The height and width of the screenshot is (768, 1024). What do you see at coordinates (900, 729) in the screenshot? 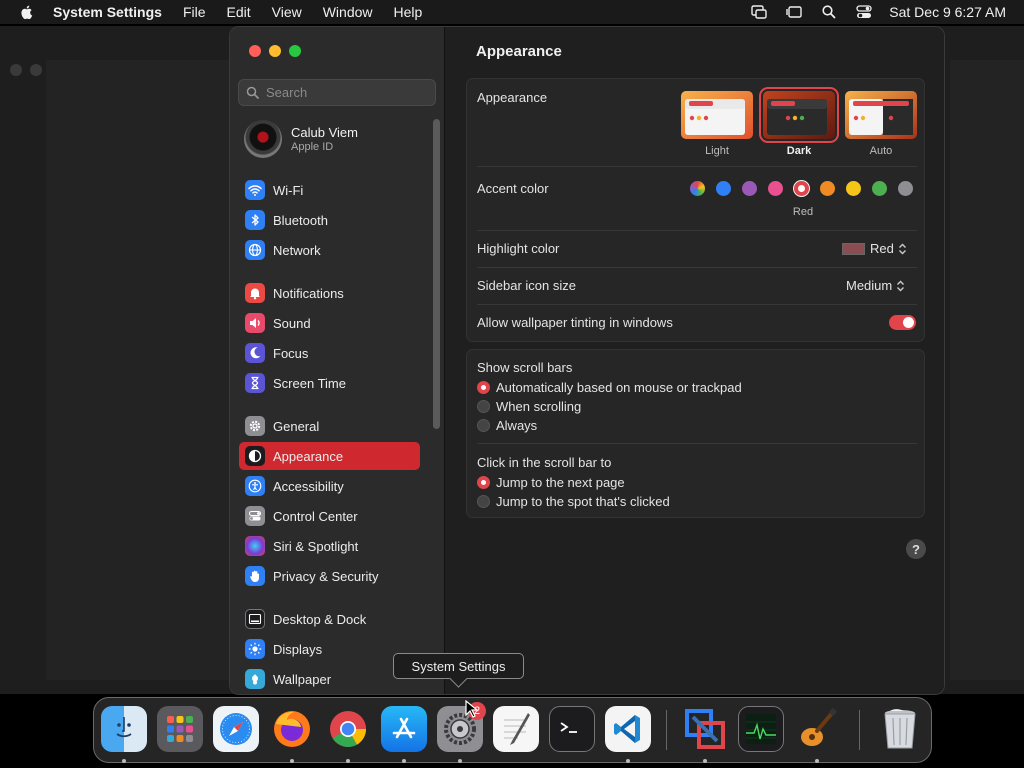
I see `dock-trash-icon` at bounding box center [900, 729].